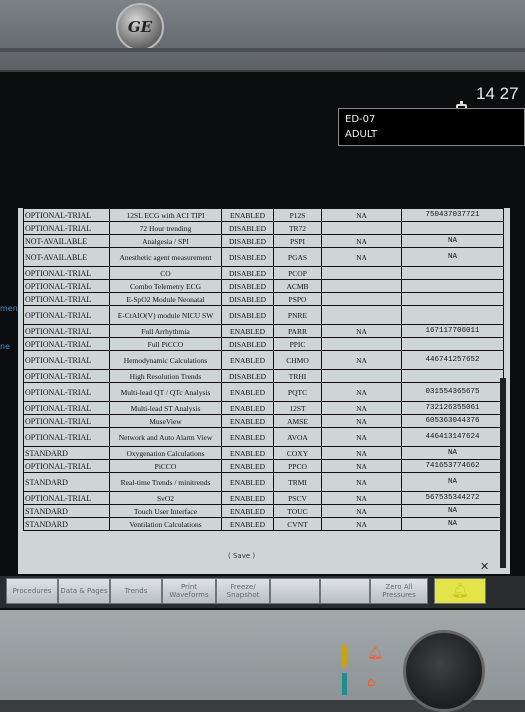 This screenshot has width=525, height=712. What do you see at coordinates (371, 682) in the screenshot?
I see `home-key-icon: ⌂` at bounding box center [371, 682].